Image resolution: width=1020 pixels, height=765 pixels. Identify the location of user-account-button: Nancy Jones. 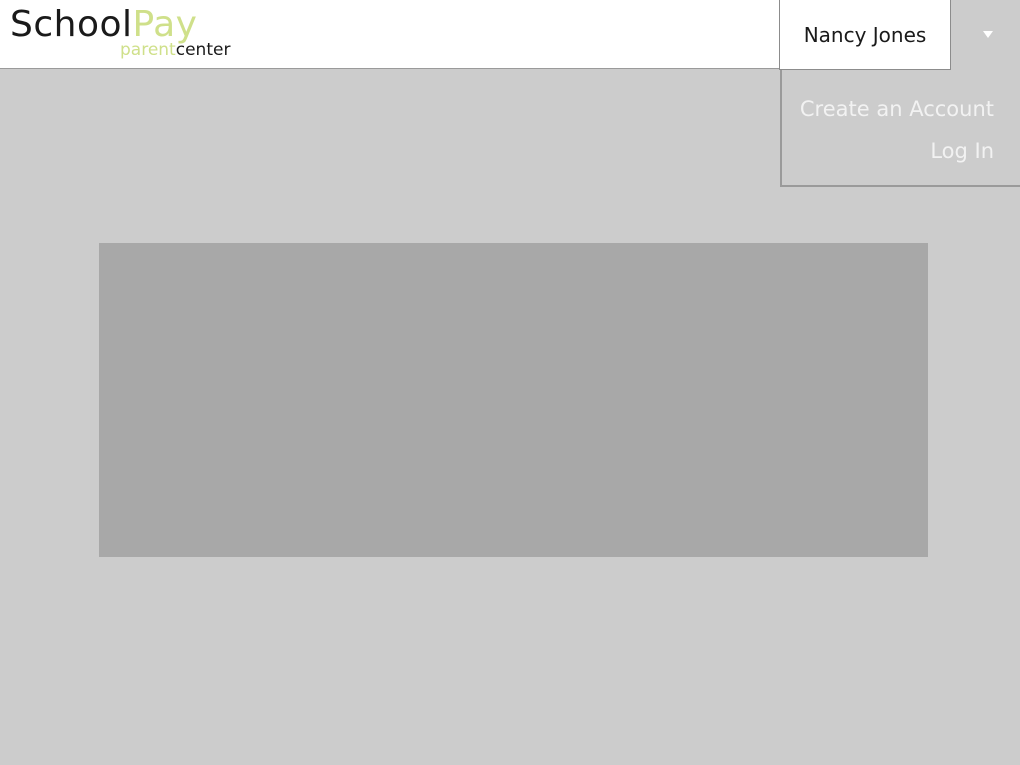
(865, 35).